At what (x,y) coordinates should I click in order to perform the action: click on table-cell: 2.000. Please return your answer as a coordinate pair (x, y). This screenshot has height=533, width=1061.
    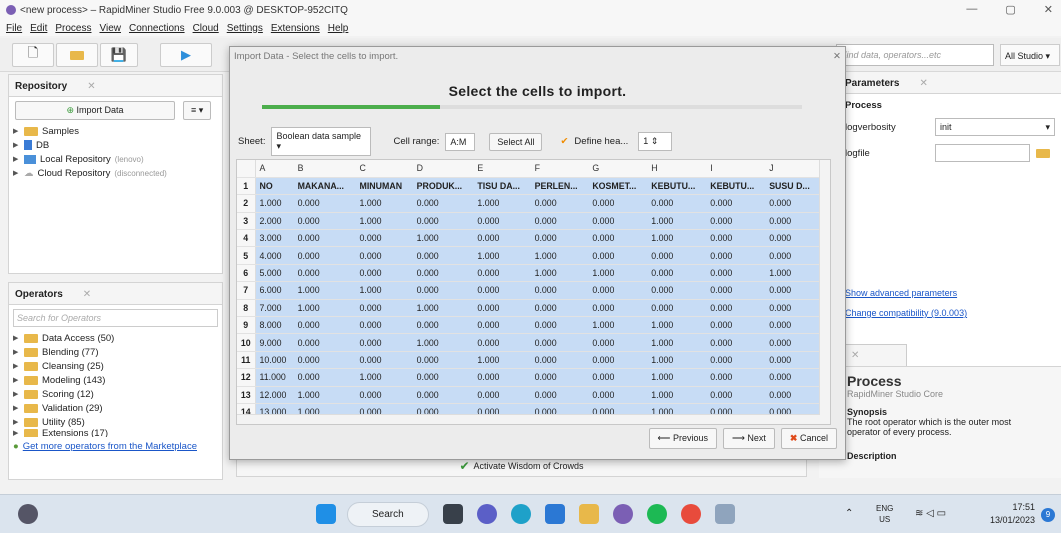
    Looking at the image, I should click on (274, 221).